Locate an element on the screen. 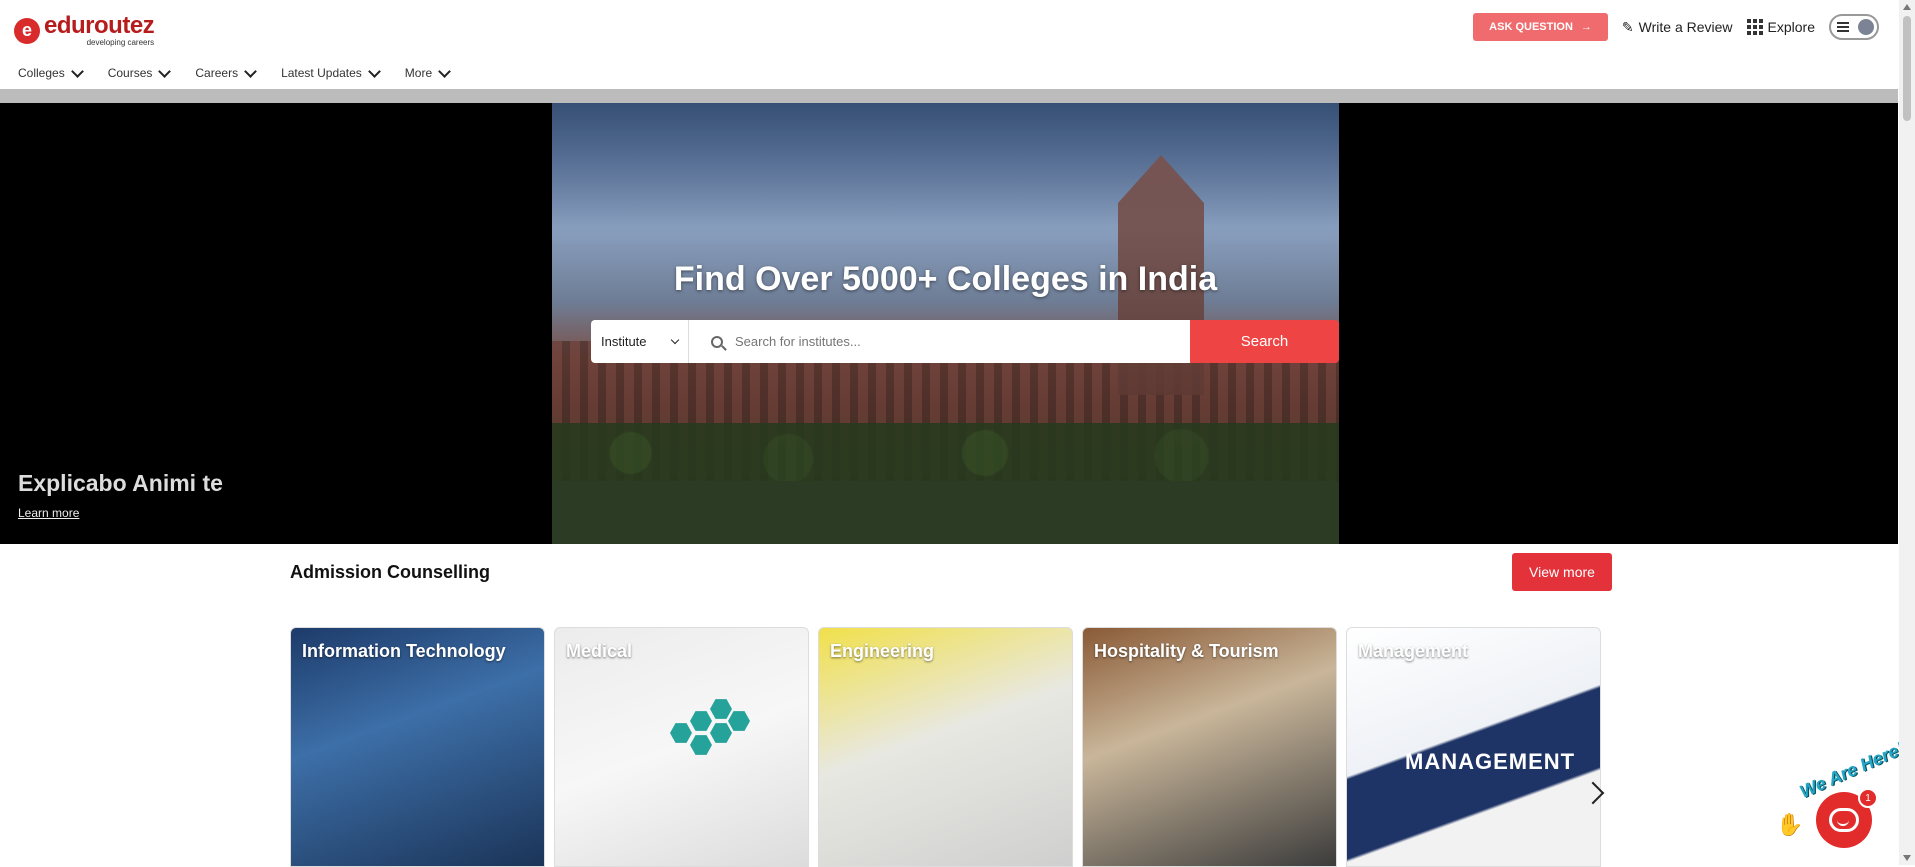 Image resolution: width=1915 pixels, height=867 pixels. e-logo-icon: e is located at coordinates (27, 30).